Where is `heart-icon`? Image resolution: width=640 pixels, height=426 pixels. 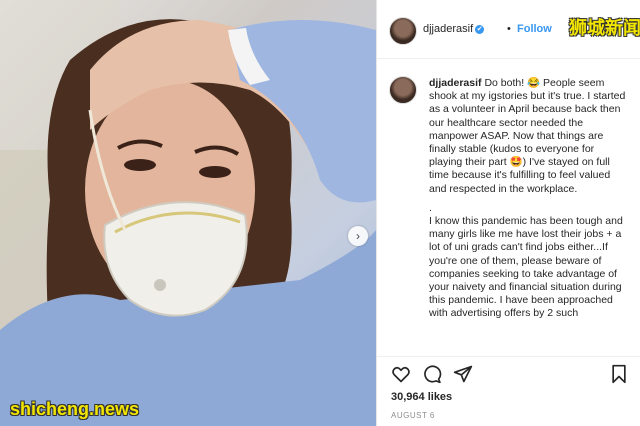 heart-icon is located at coordinates (401, 374).